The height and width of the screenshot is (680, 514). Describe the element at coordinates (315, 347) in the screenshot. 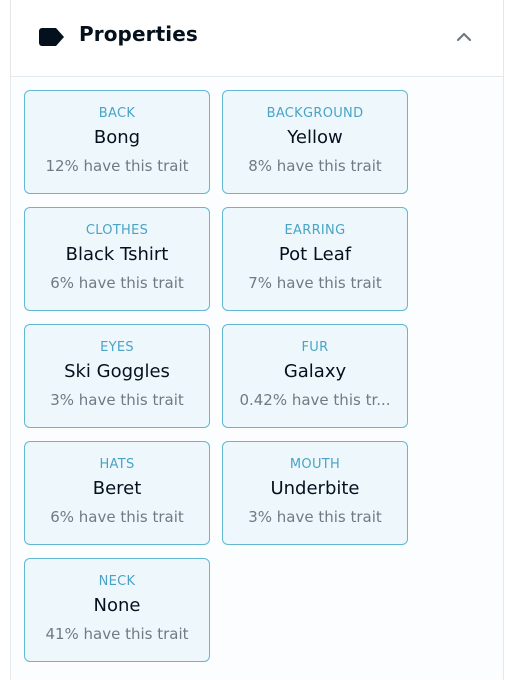

I see `trait-type: FUR` at that location.